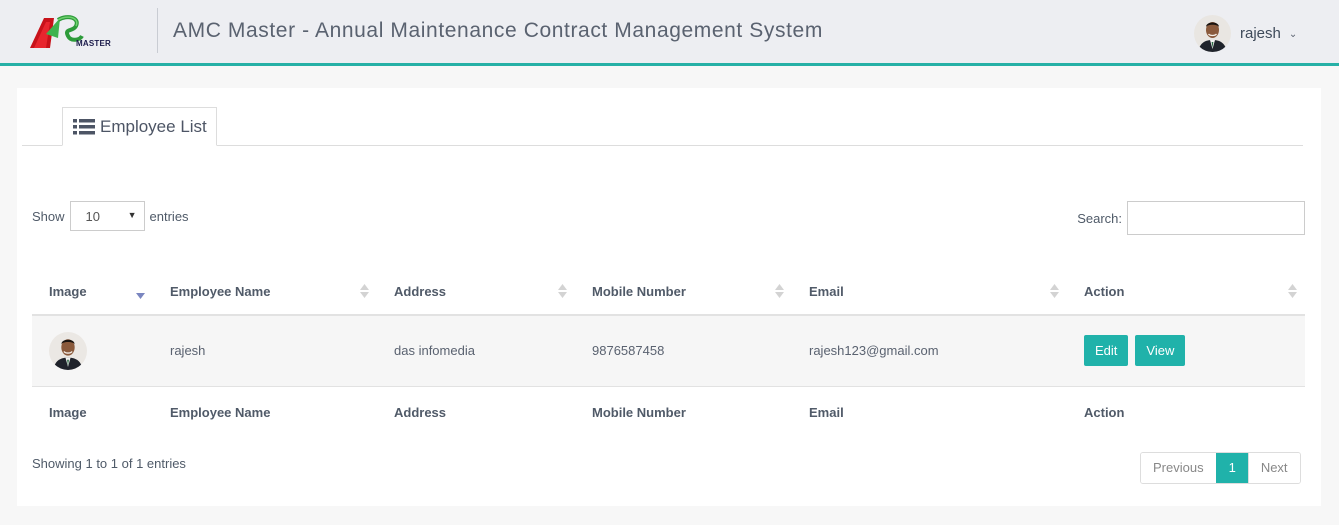 This screenshot has width=1339, height=525. What do you see at coordinates (1293, 34) in the screenshot?
I see `chevron-down-icon: ⌄` at bounding box center [1293, 34].